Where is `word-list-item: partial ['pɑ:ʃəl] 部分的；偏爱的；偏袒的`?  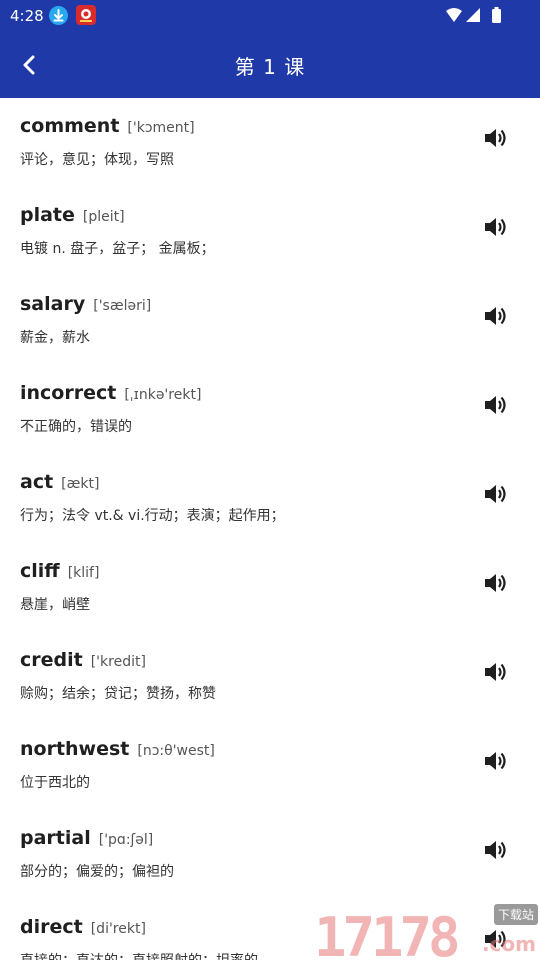 word-list-item: partial ['pɑ:ʃəl] 部分的；偏爱的；偏袒的 is located at coordinates (270, 854).